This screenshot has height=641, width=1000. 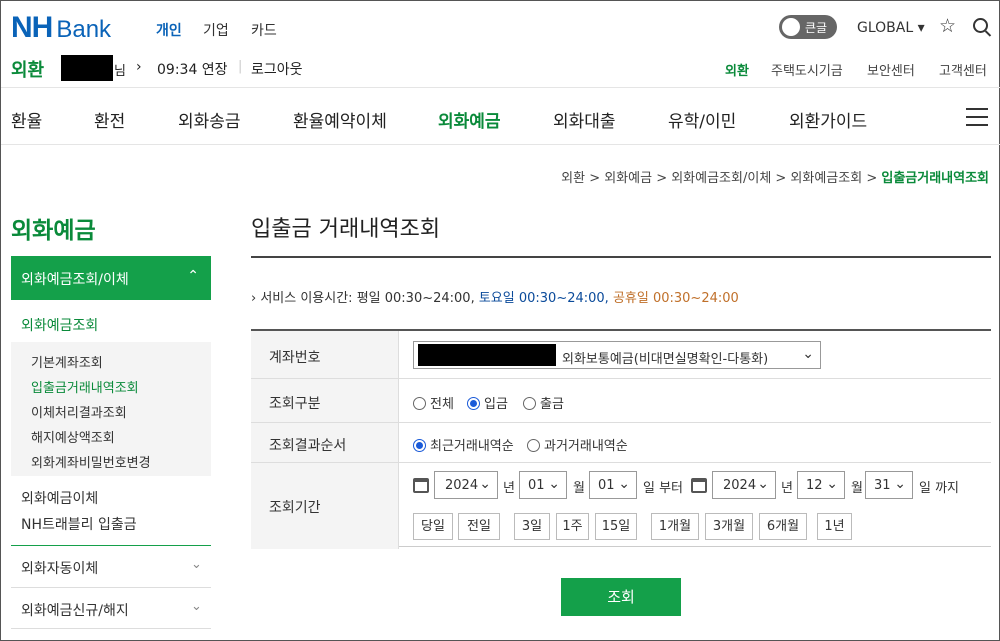 What do you see at coordinates (543, 298) in the screenshot?
I see `service-hours-saturday: 토요일 00:30~24:00,` at bounding box center [543, 298].